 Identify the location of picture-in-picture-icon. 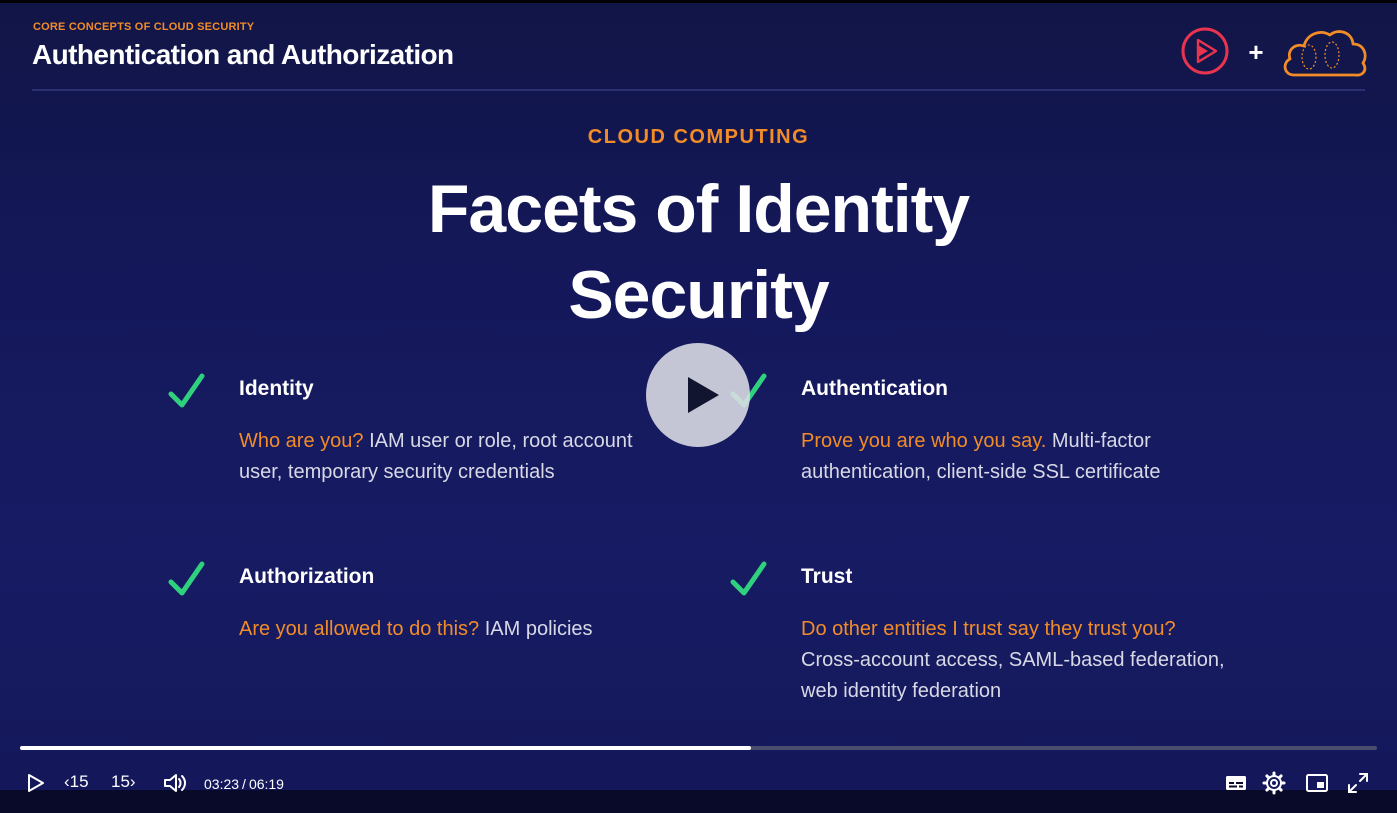
(1317, 783).